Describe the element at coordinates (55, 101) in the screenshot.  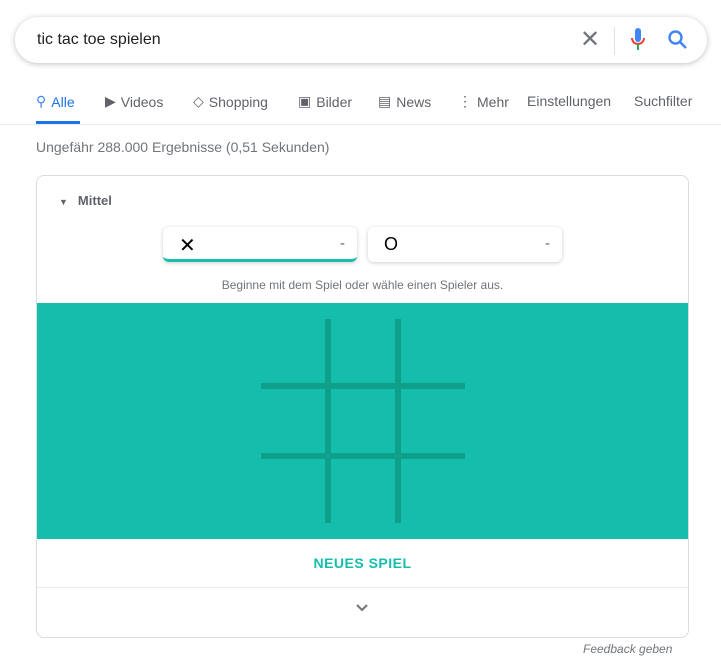
I see `tab-alle: ⚲ Alle` at that location.